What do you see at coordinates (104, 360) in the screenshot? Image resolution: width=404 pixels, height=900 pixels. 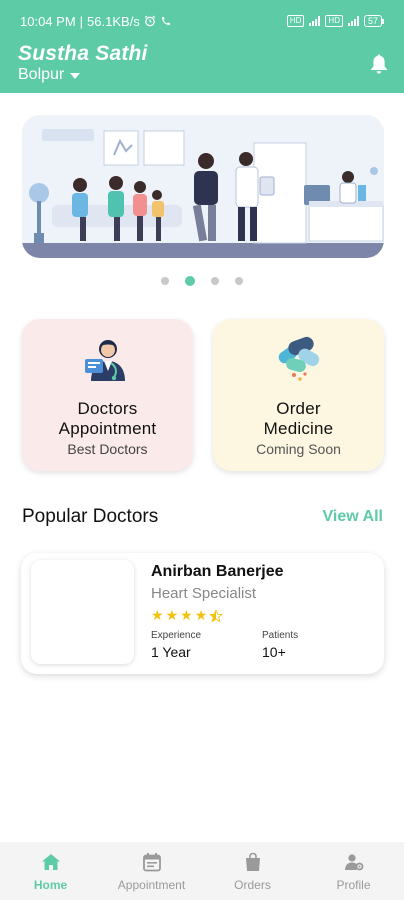 I see `doctor-icon` at bounding box center [104, 360].